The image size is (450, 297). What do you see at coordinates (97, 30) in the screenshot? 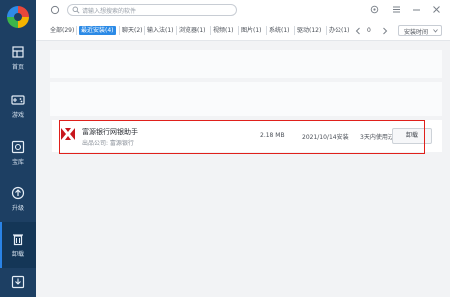
I see `tab-recent: 最近安装(4)` at bounding box center [97, 30].